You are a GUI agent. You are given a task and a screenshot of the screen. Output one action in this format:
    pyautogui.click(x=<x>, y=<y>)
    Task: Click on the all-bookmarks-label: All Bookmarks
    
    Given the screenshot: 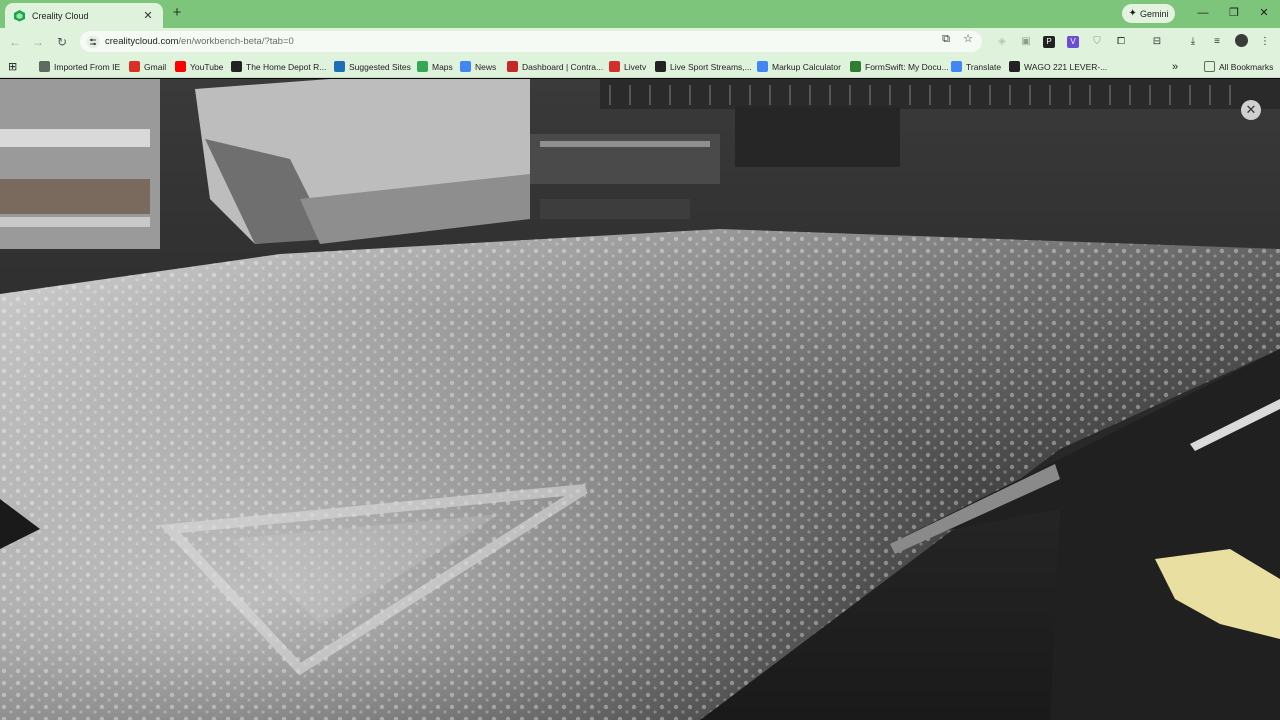 What is the action you would take?
    pyautogui.click(x=1246, y=66)
    